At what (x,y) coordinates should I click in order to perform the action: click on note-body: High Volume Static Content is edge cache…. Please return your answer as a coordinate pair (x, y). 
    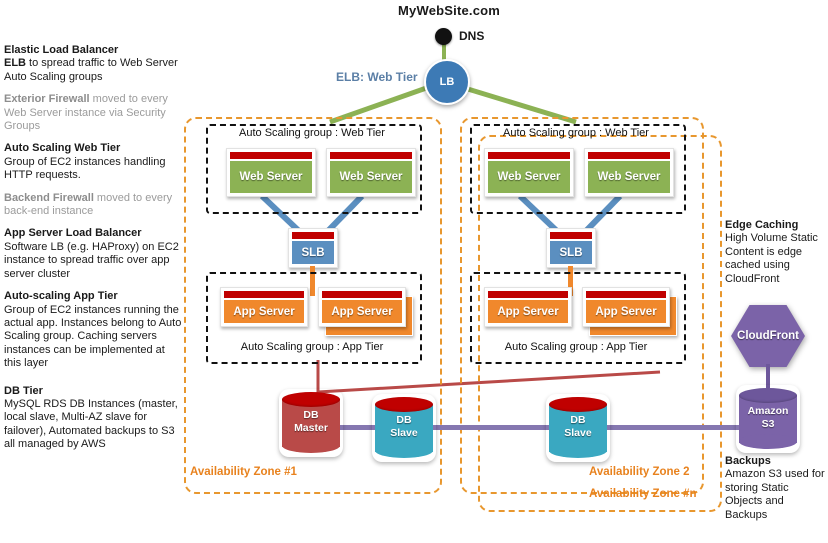
    Looking at the image, I should click on (771, 258).